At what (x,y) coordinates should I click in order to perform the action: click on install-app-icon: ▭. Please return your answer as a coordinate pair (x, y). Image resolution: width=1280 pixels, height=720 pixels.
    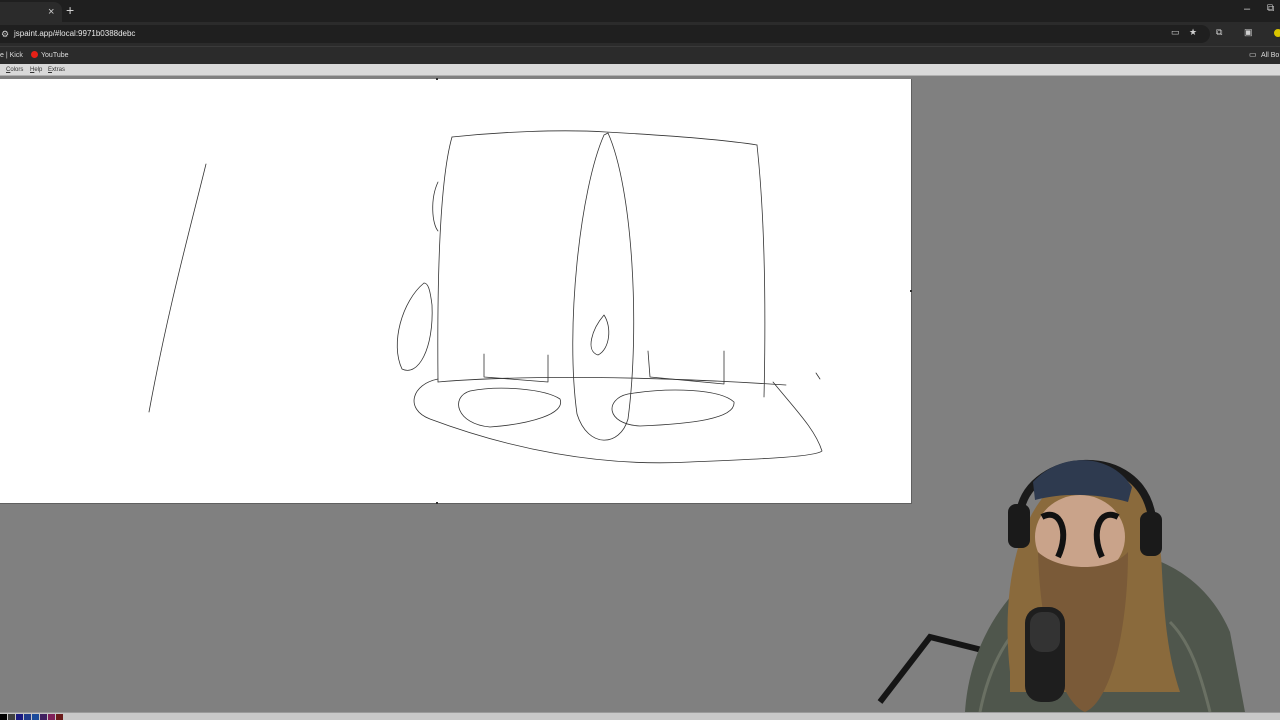
    Looking at the image, I should click on (1175, 32).